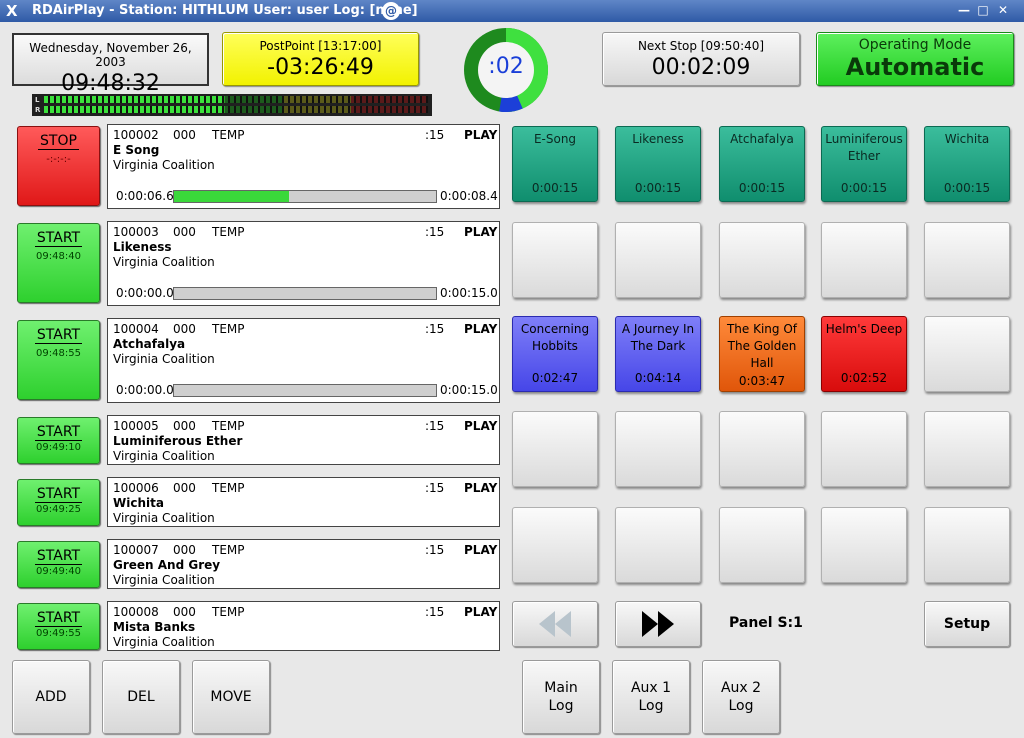 This screenshot has width=1024, height=738. I want to click on cart-number: 100003, so click(136, 232).